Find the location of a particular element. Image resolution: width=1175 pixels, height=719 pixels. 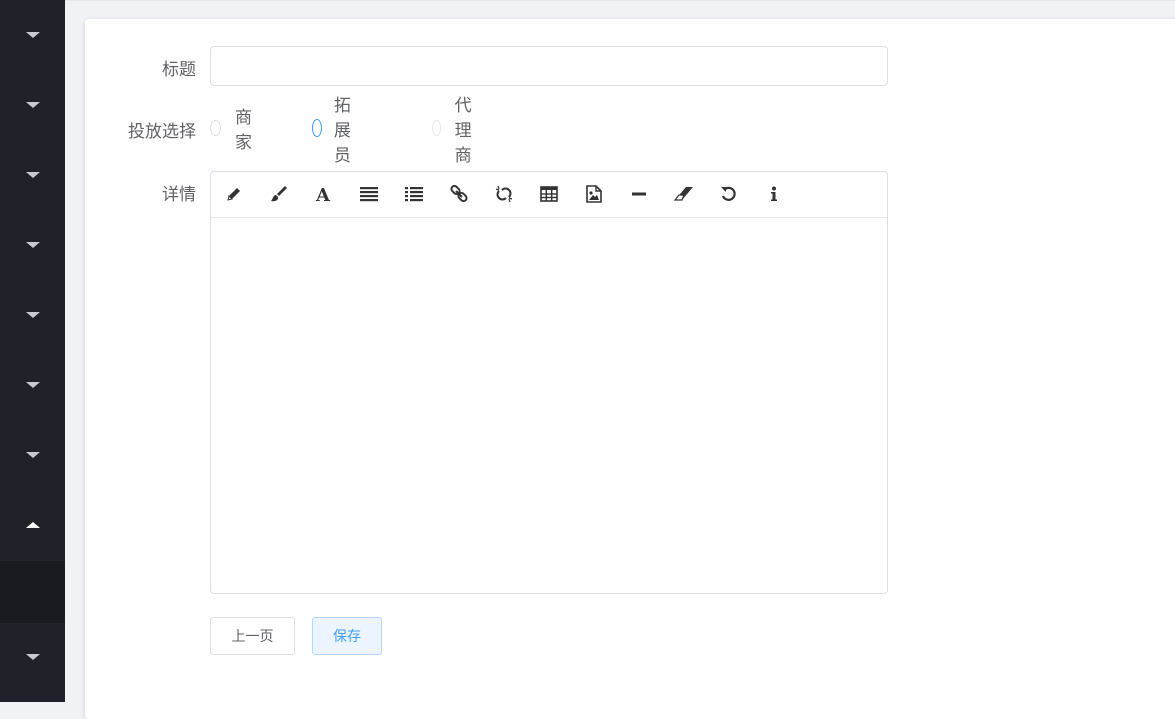

header-divider is located at coordinates (620, 0).